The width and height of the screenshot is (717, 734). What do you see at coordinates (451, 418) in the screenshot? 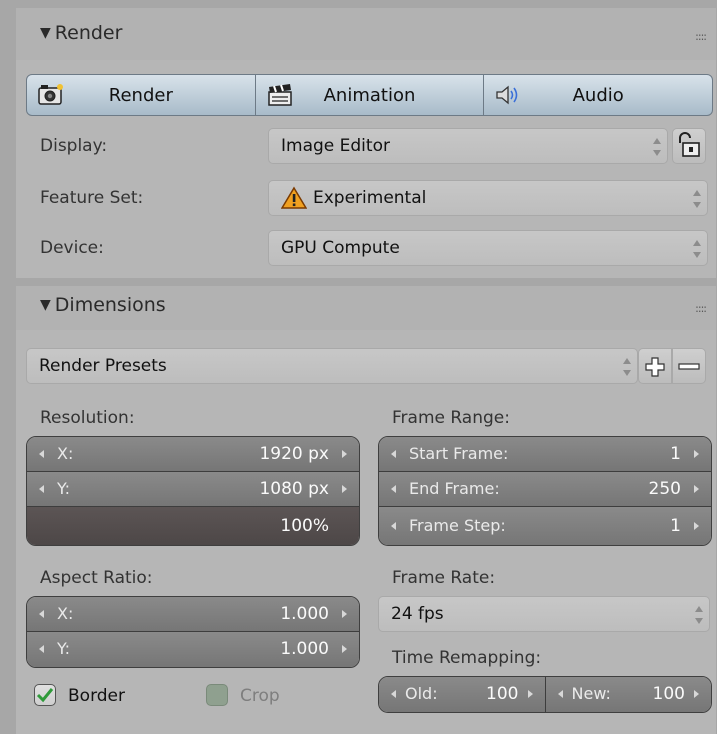
I see `frame-range-label: Frame Range:` at bounding box center [451, 418].